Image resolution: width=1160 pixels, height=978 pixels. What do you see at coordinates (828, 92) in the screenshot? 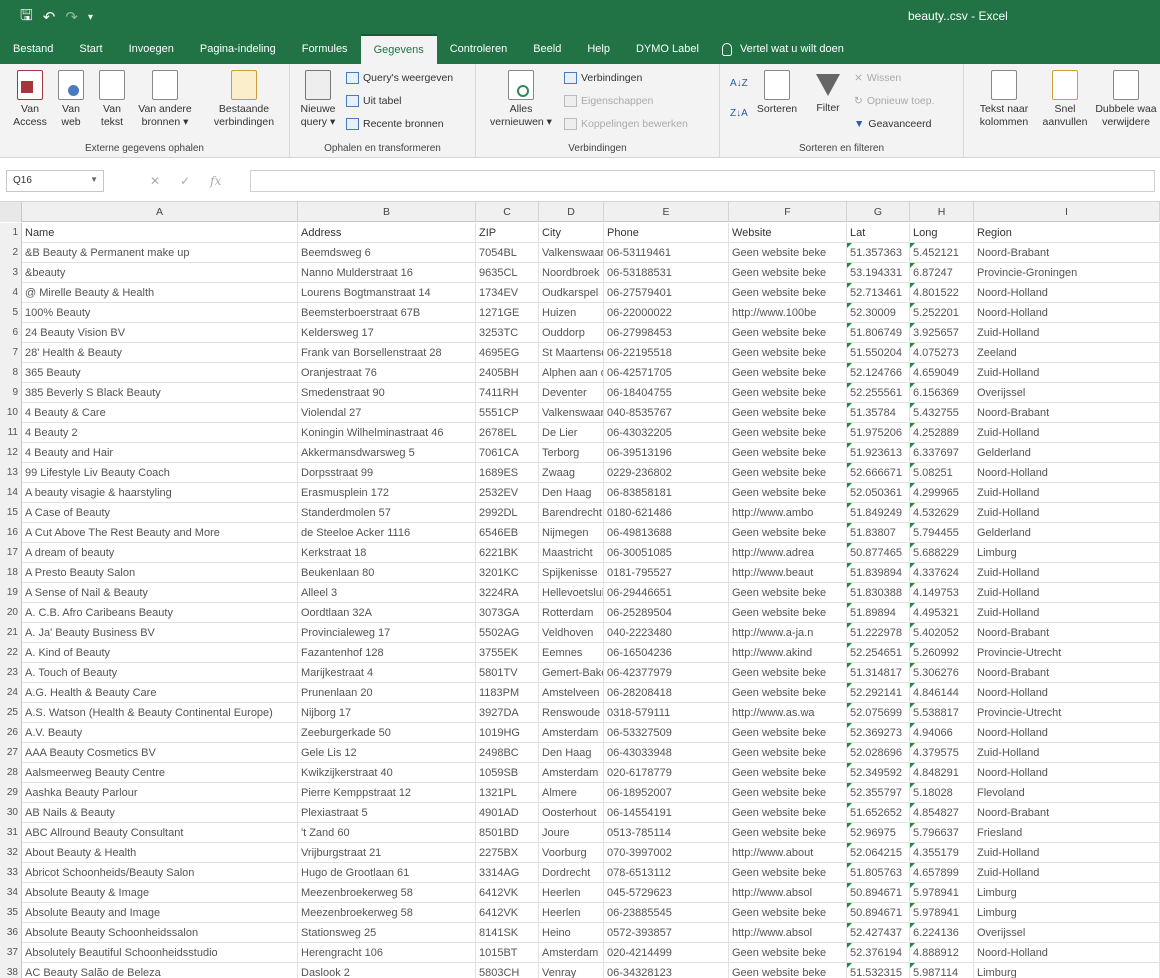
I see `filter-button: Filter` at bounding box center [828, 92].